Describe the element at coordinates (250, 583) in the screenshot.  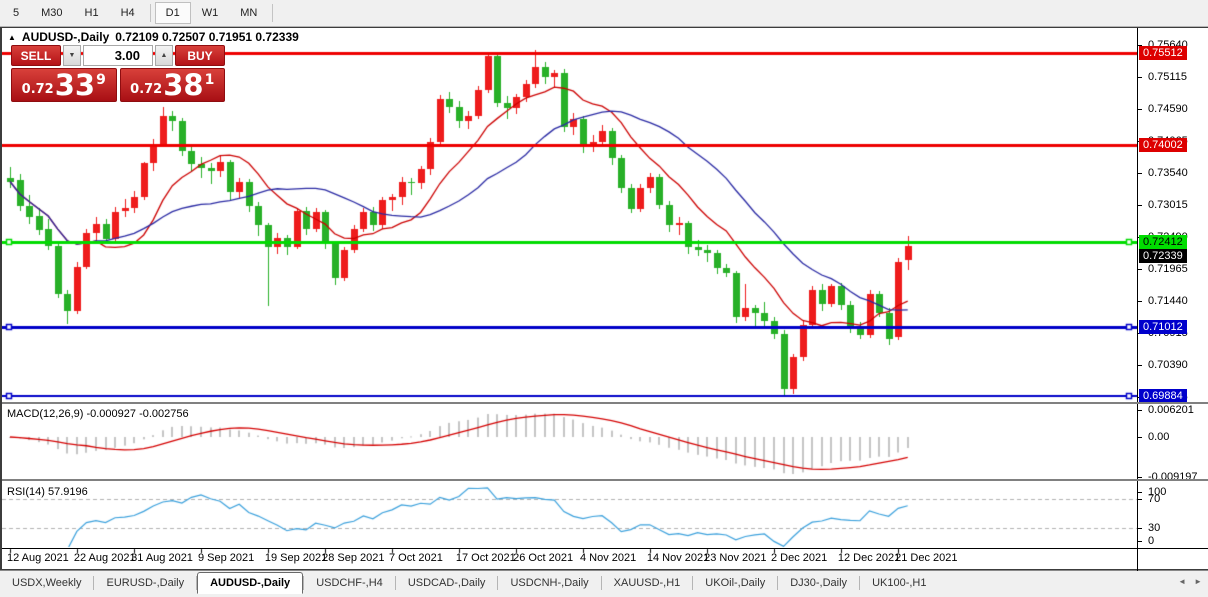
I see `tab-audusd-daily: AUDUSD-,Daily` at that location.